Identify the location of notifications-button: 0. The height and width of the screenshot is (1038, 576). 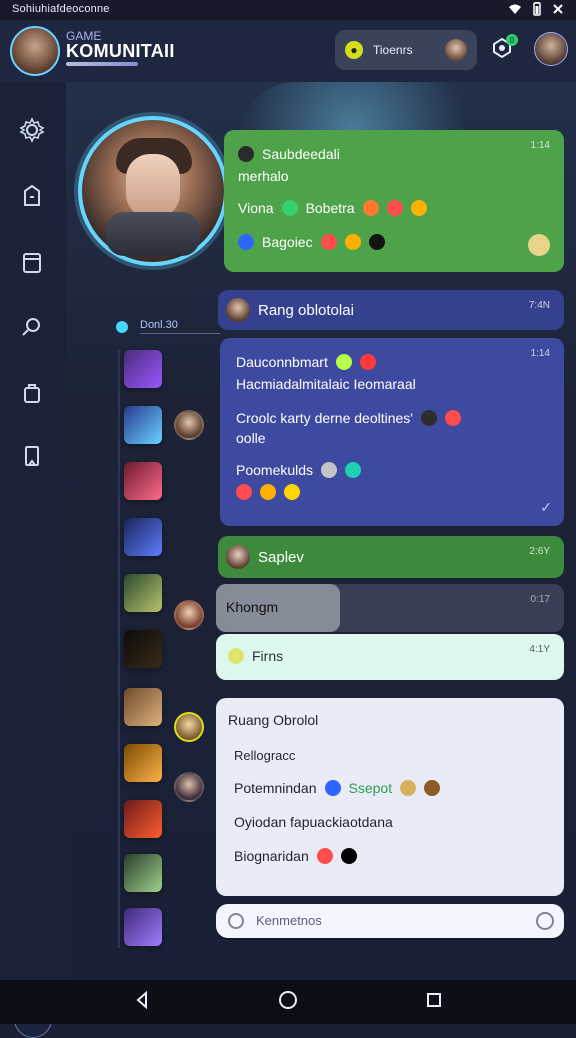
(503, 49).